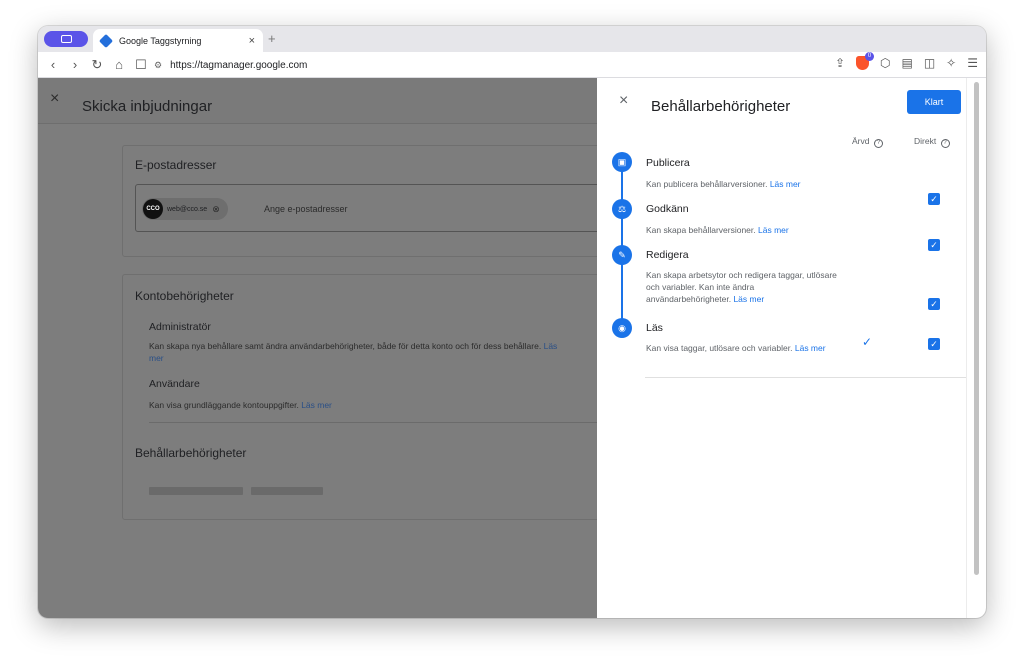 This screenshot has height=667, width=1024. I want to click on avatar: CCO, so click(153, 209).